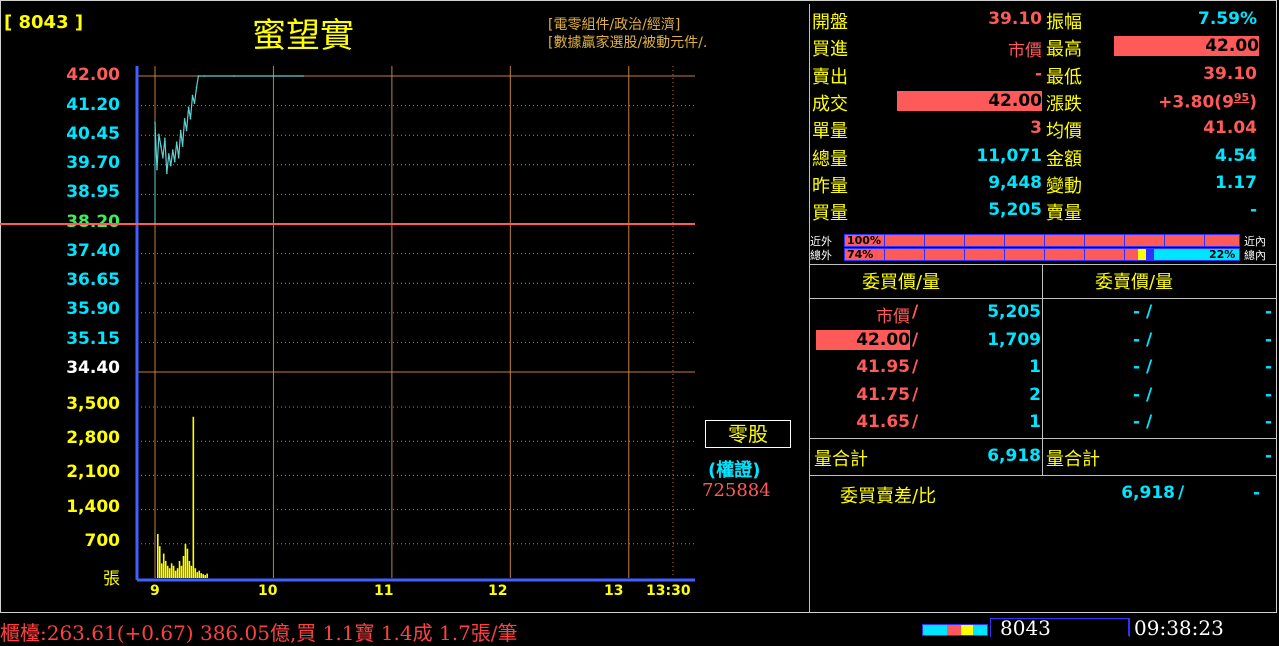 This screenshot has width=1279, height=646. What do you see at coordinates (985, 395) in the screenshot?
I see `bid-qty-cell: 2` at bounding box center [985, 395].